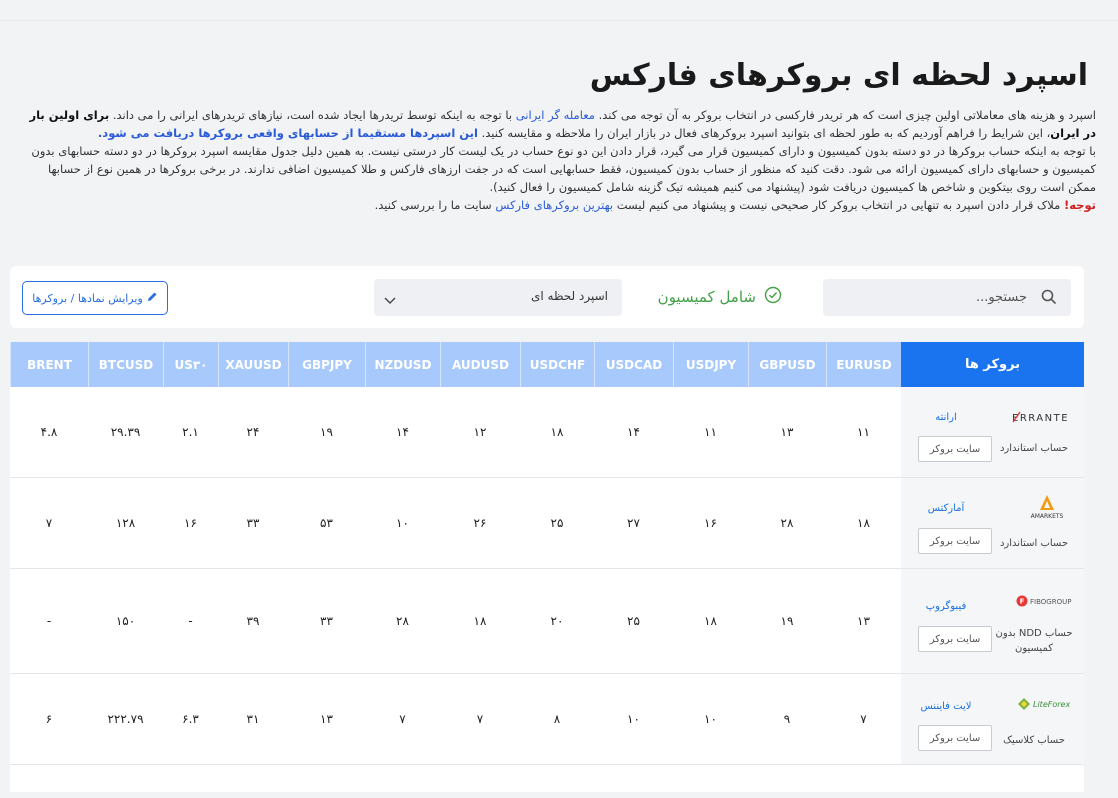  Describe the element at coordinates (1042, 418) in the screenshot. I see `broker-logo-errante: ERRANTE` at that location.